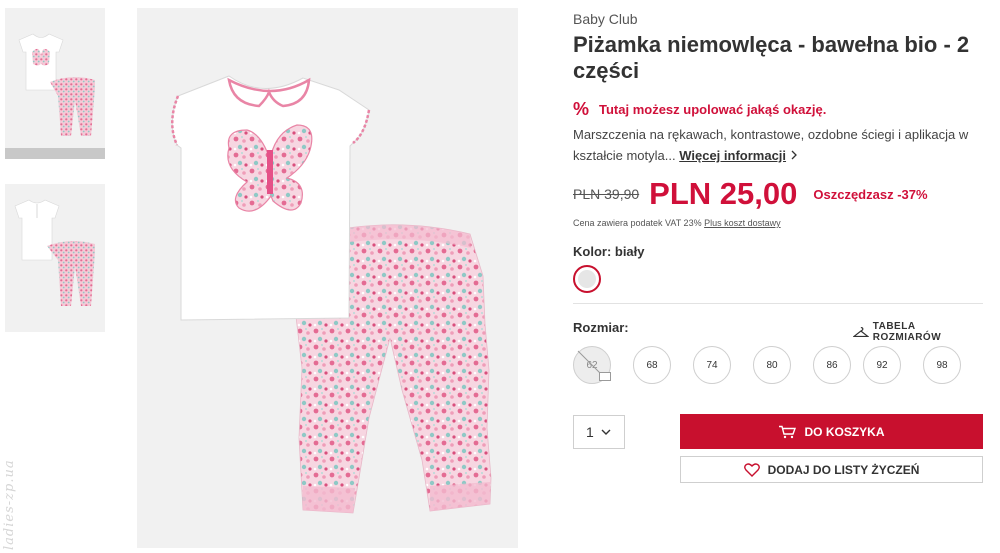 The image size is (1000, 553). Describe the element at coordinates (55, 170) in the screenshot. I see `thumbnail-list` at that location.